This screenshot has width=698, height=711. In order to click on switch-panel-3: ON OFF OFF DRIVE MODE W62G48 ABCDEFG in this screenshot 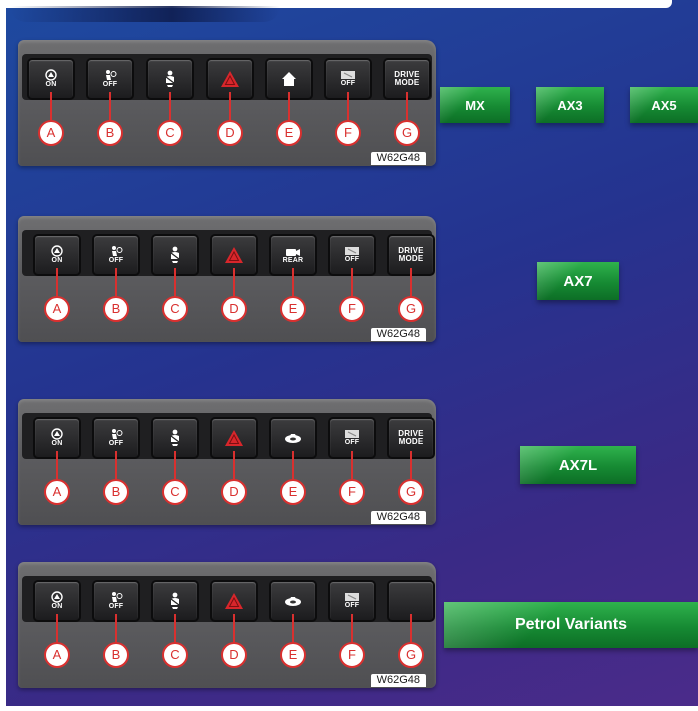, I will do `click(227, 462)`.